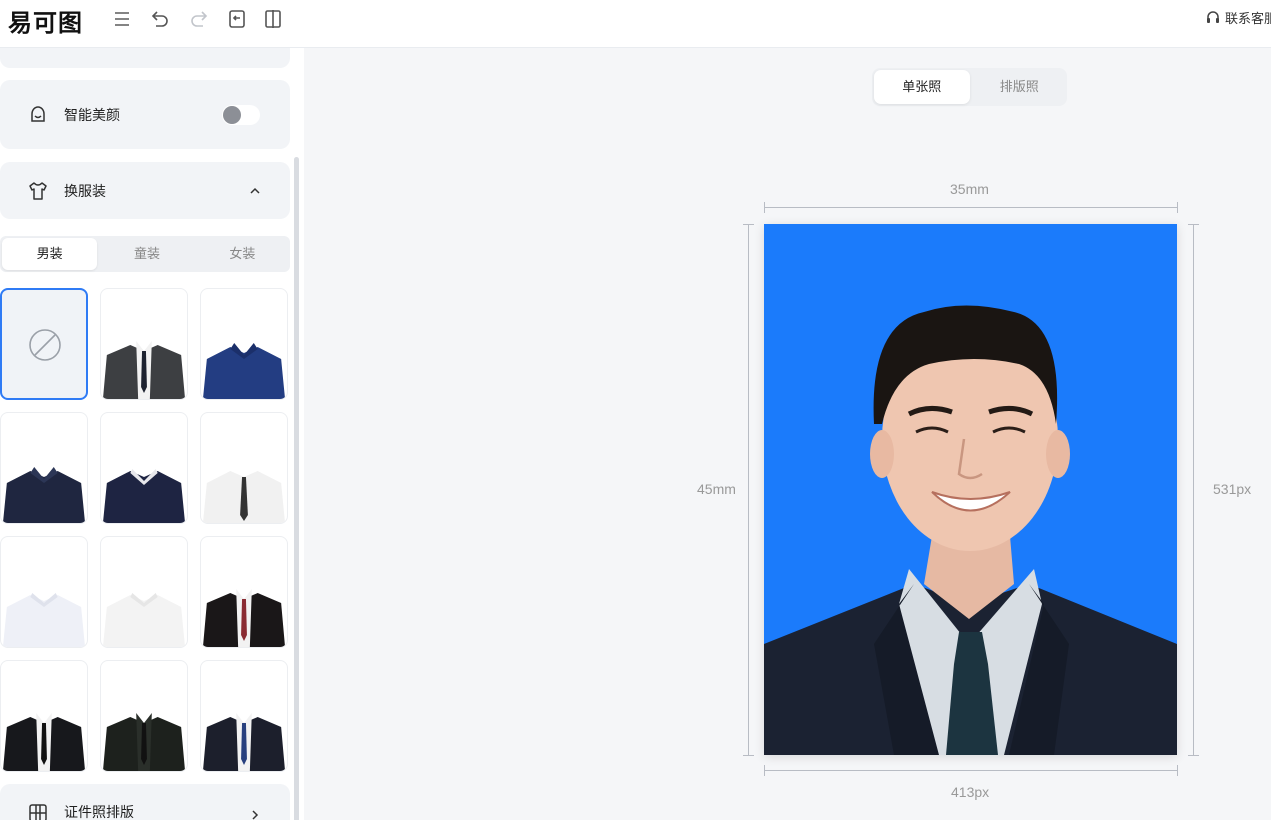 The height and width of the screenshot is (820, 1271). I want to click on headset-icon, so click(1213, 18).